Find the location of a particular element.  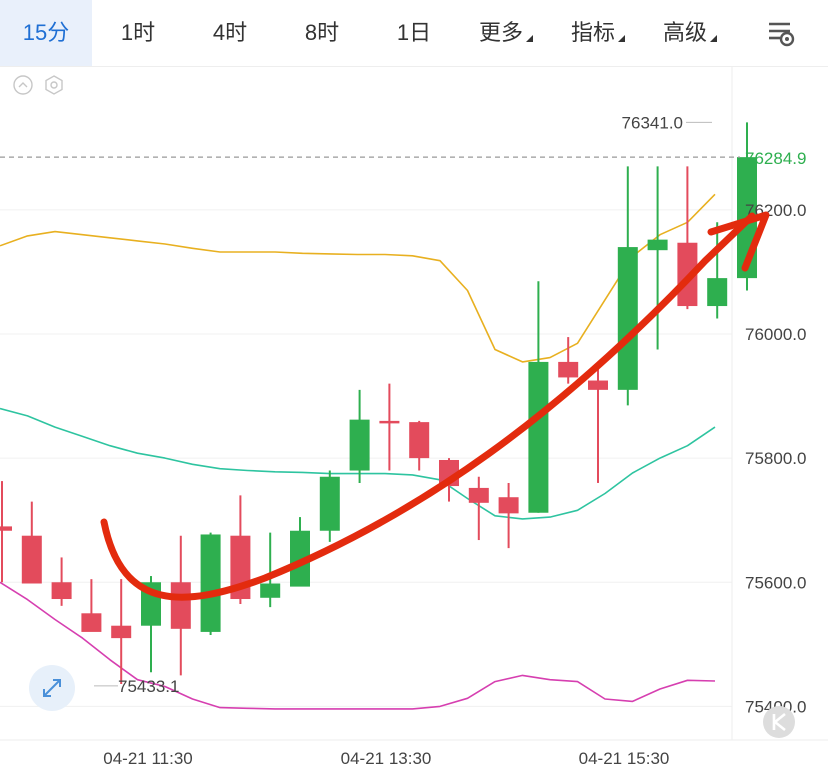

tab-indicators: 指标 is located at coordinates (598, 33).